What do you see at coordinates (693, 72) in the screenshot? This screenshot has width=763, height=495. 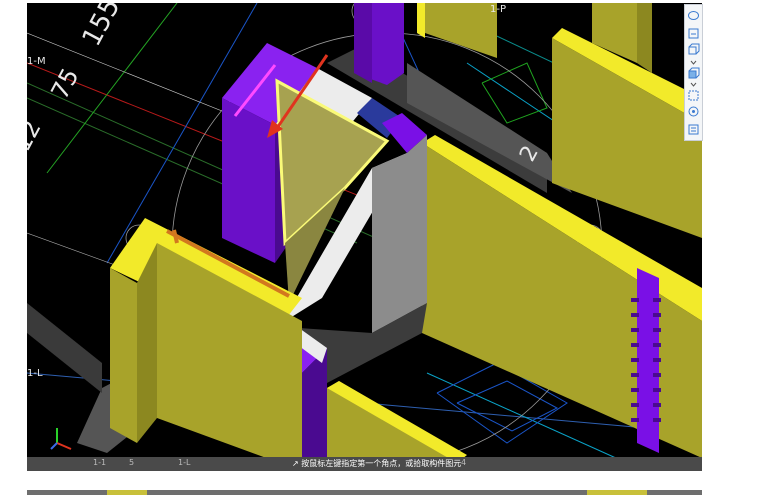 I see `view-toolbar` at bounding box center [693, 72].